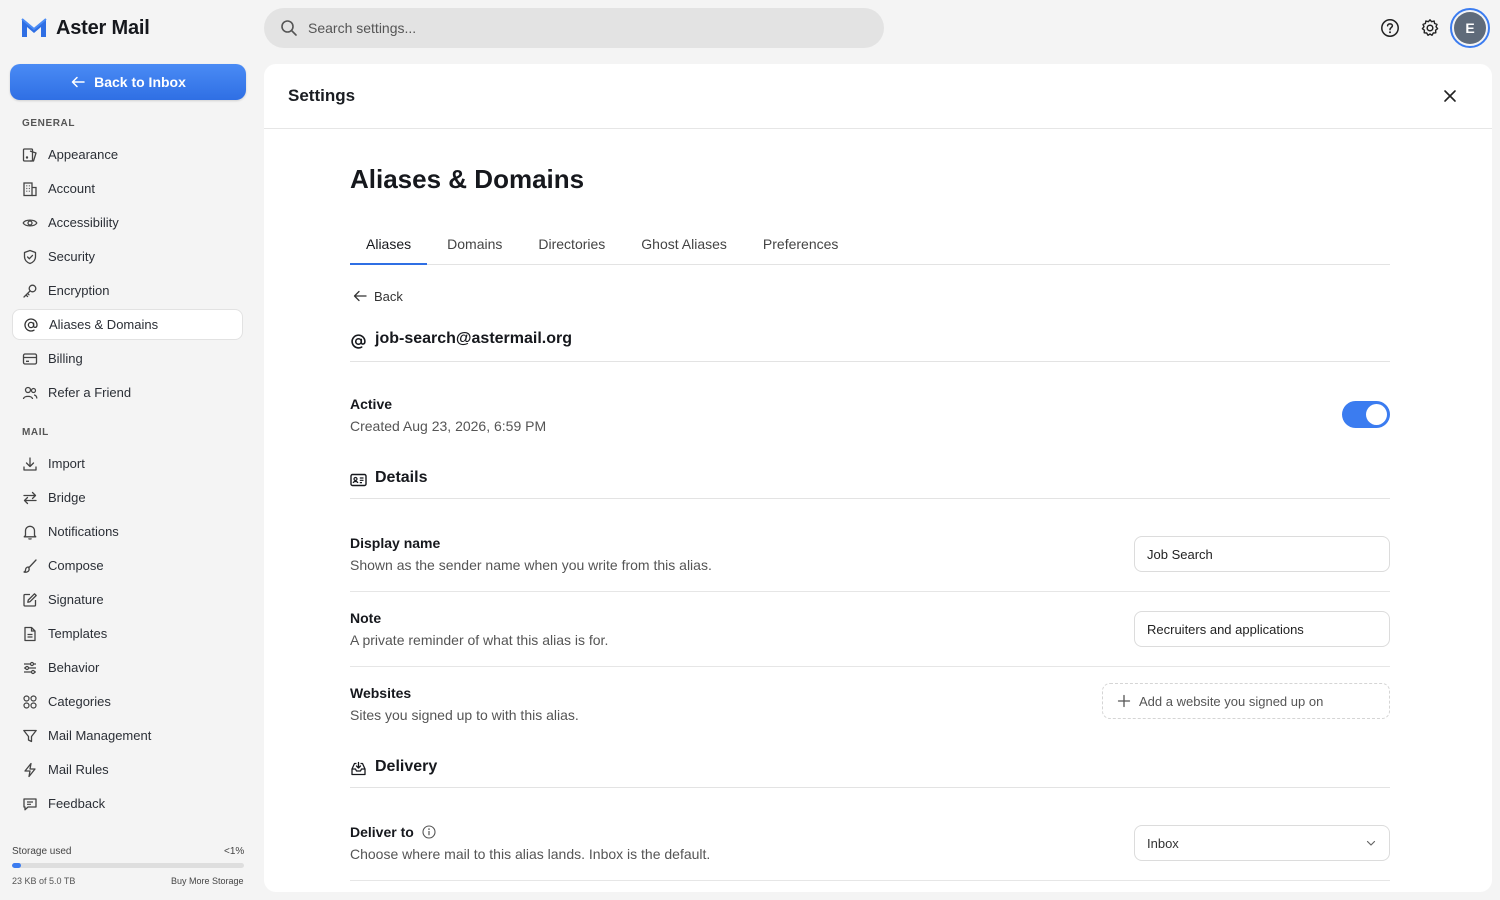 The height and width of the screenshot is (900, 1500). I want to click on sidebar-item-import: Import, so click(127, 463).